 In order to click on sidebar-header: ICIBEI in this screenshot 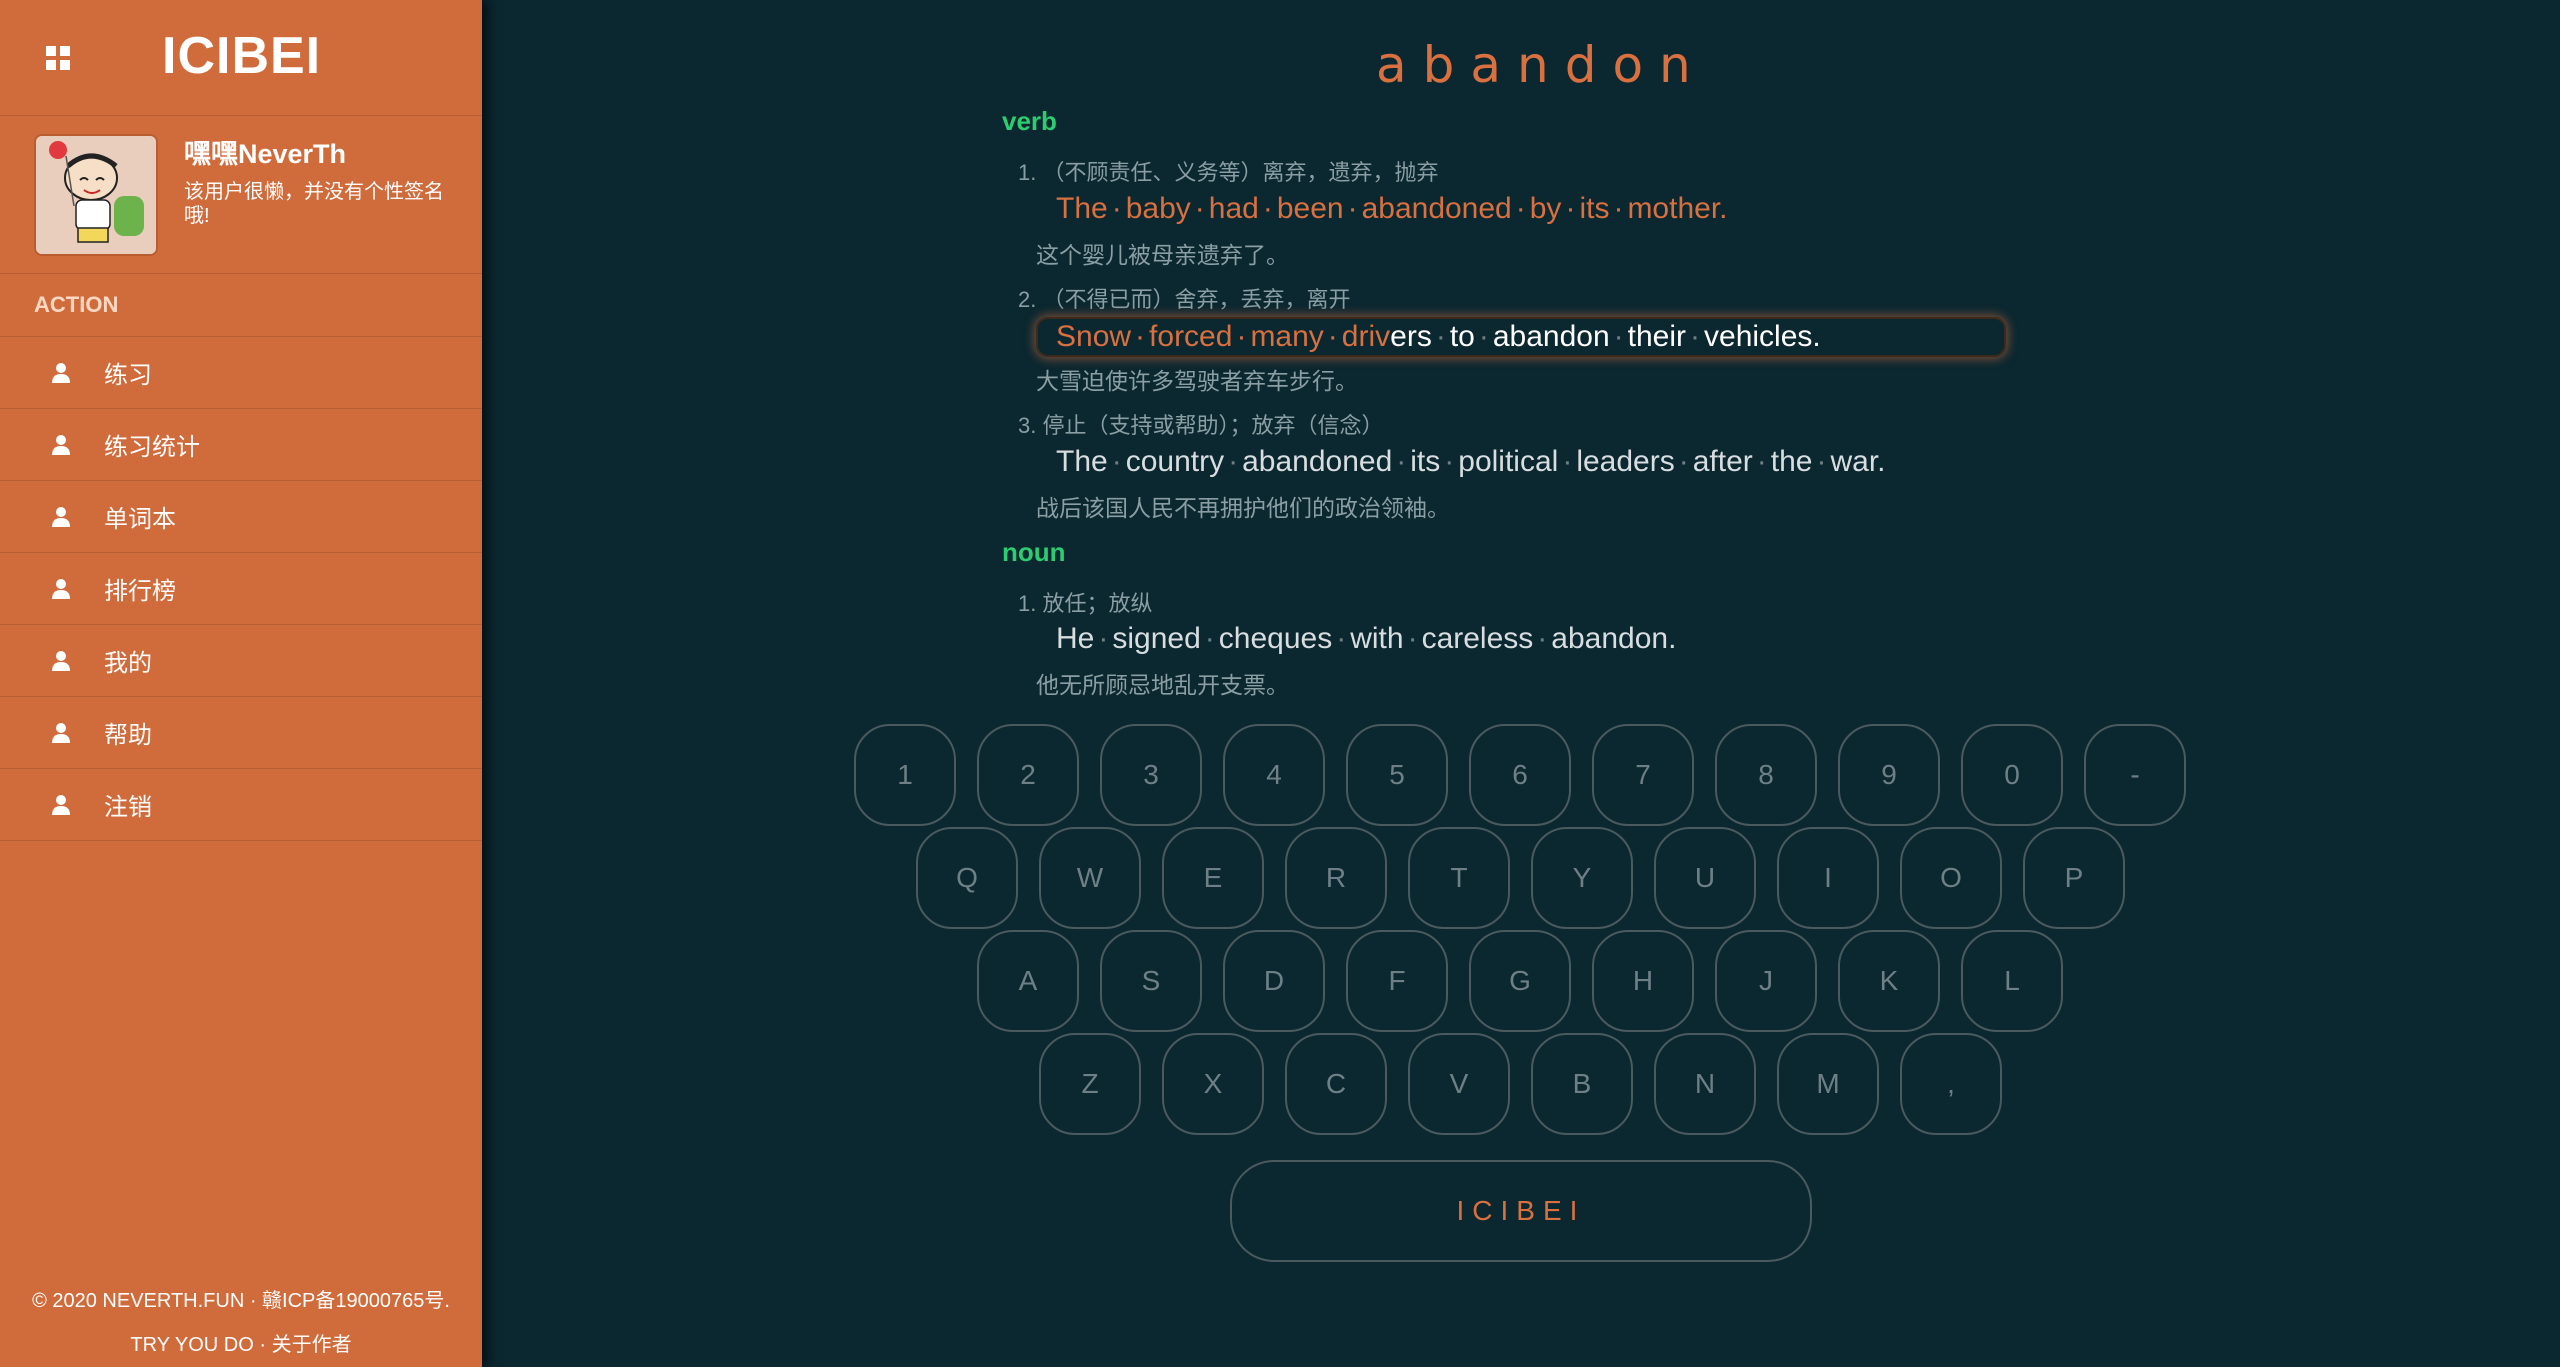, I will do `click(241, 58)`.